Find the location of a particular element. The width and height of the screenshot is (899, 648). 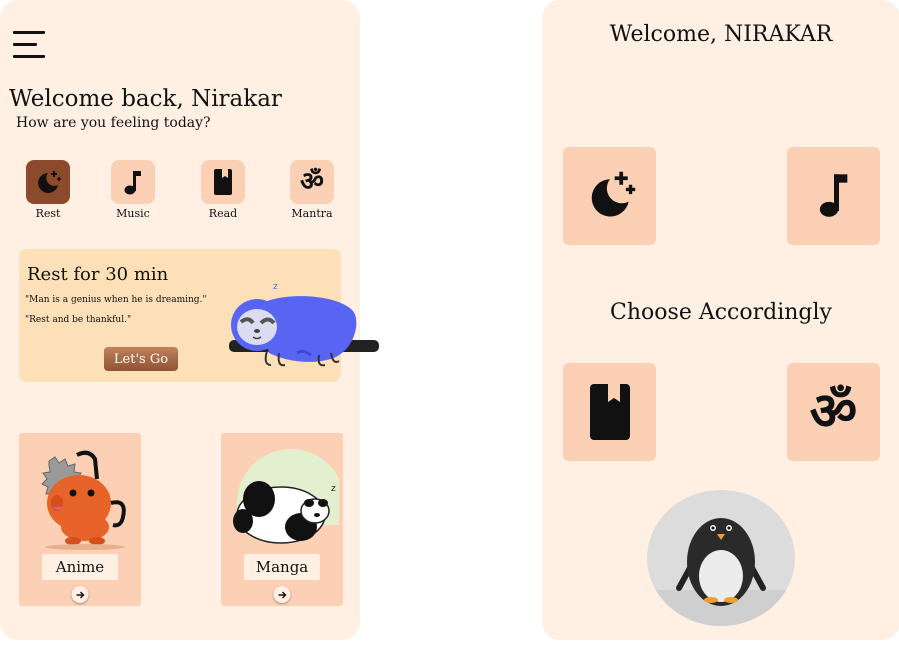

category-read-tile is located at coordinates (223, 182).